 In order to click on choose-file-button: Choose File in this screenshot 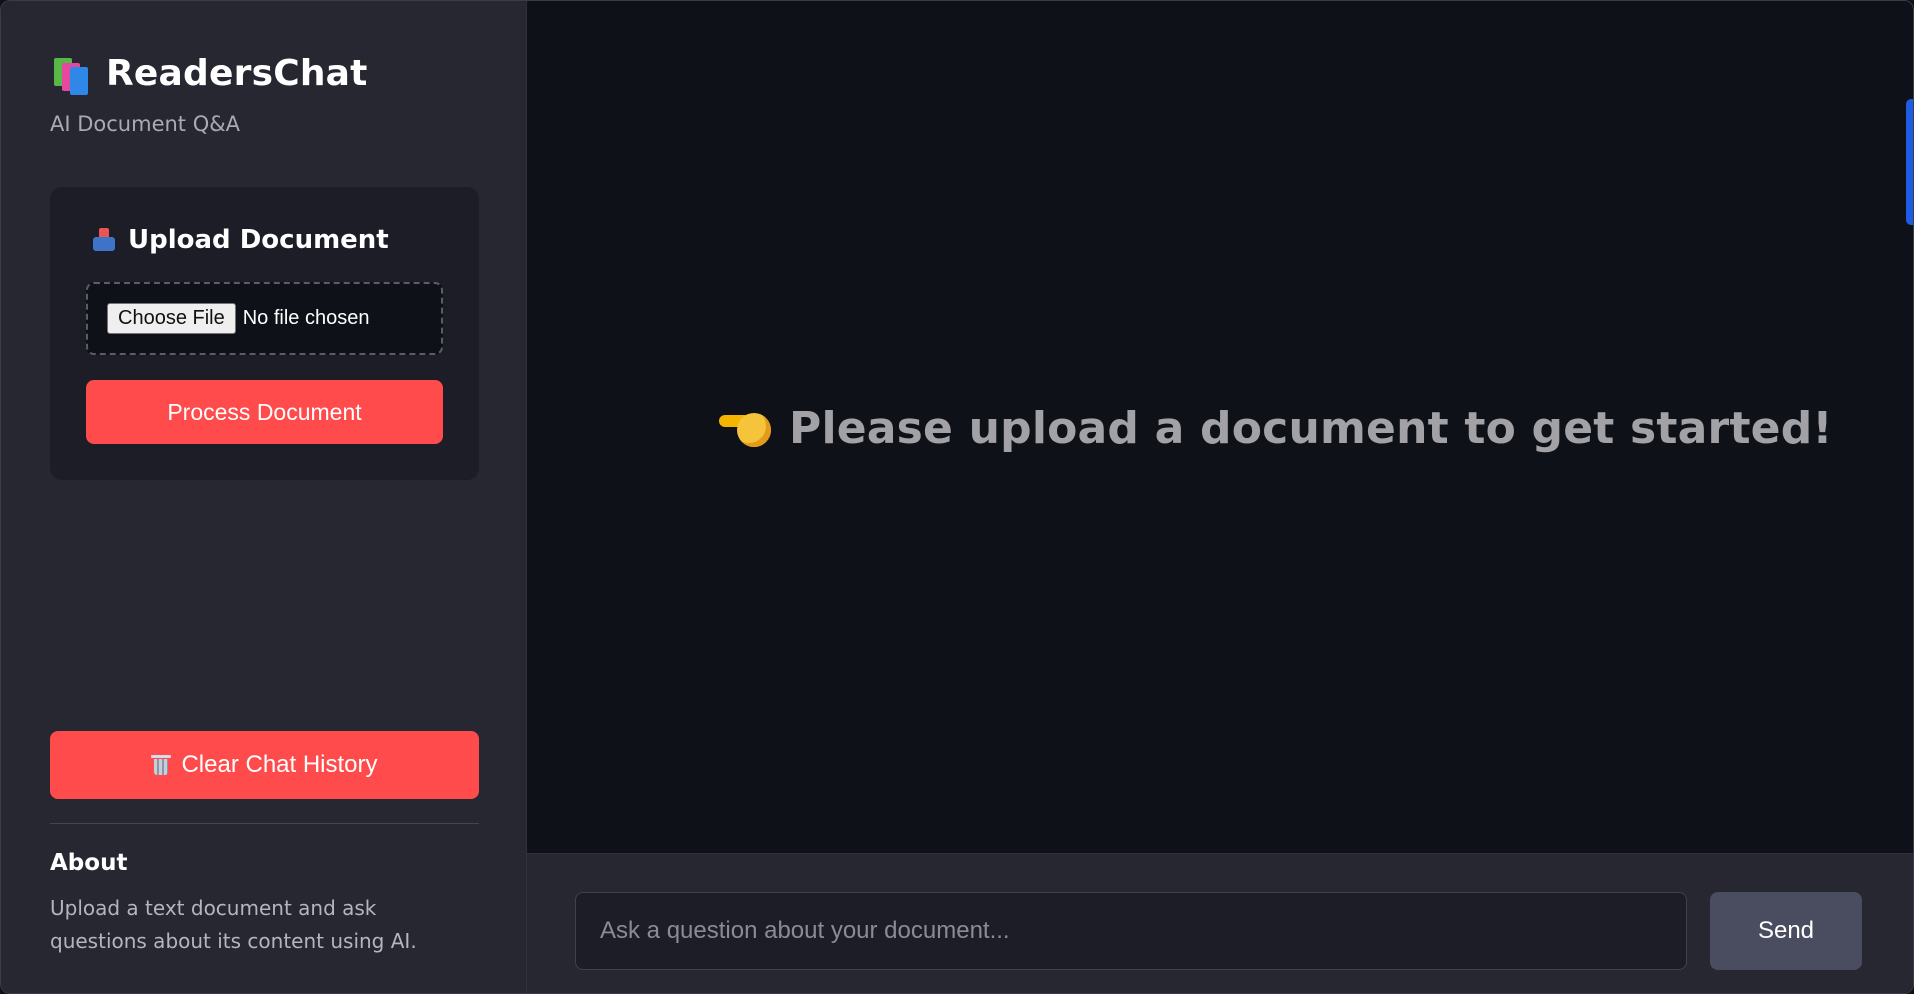, I will do `click(171, 318)`.